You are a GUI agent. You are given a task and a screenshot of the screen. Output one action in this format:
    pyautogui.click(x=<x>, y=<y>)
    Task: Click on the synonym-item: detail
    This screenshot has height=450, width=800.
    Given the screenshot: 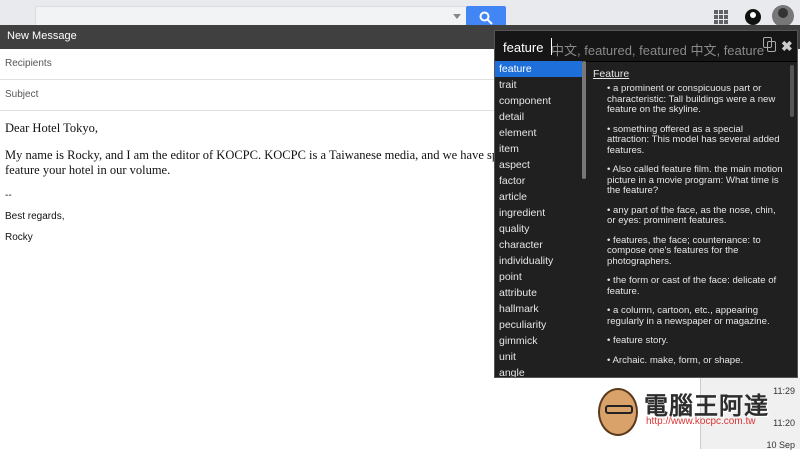 What is the action you would take?
    pyautogui.click(x=538, y=117)
    